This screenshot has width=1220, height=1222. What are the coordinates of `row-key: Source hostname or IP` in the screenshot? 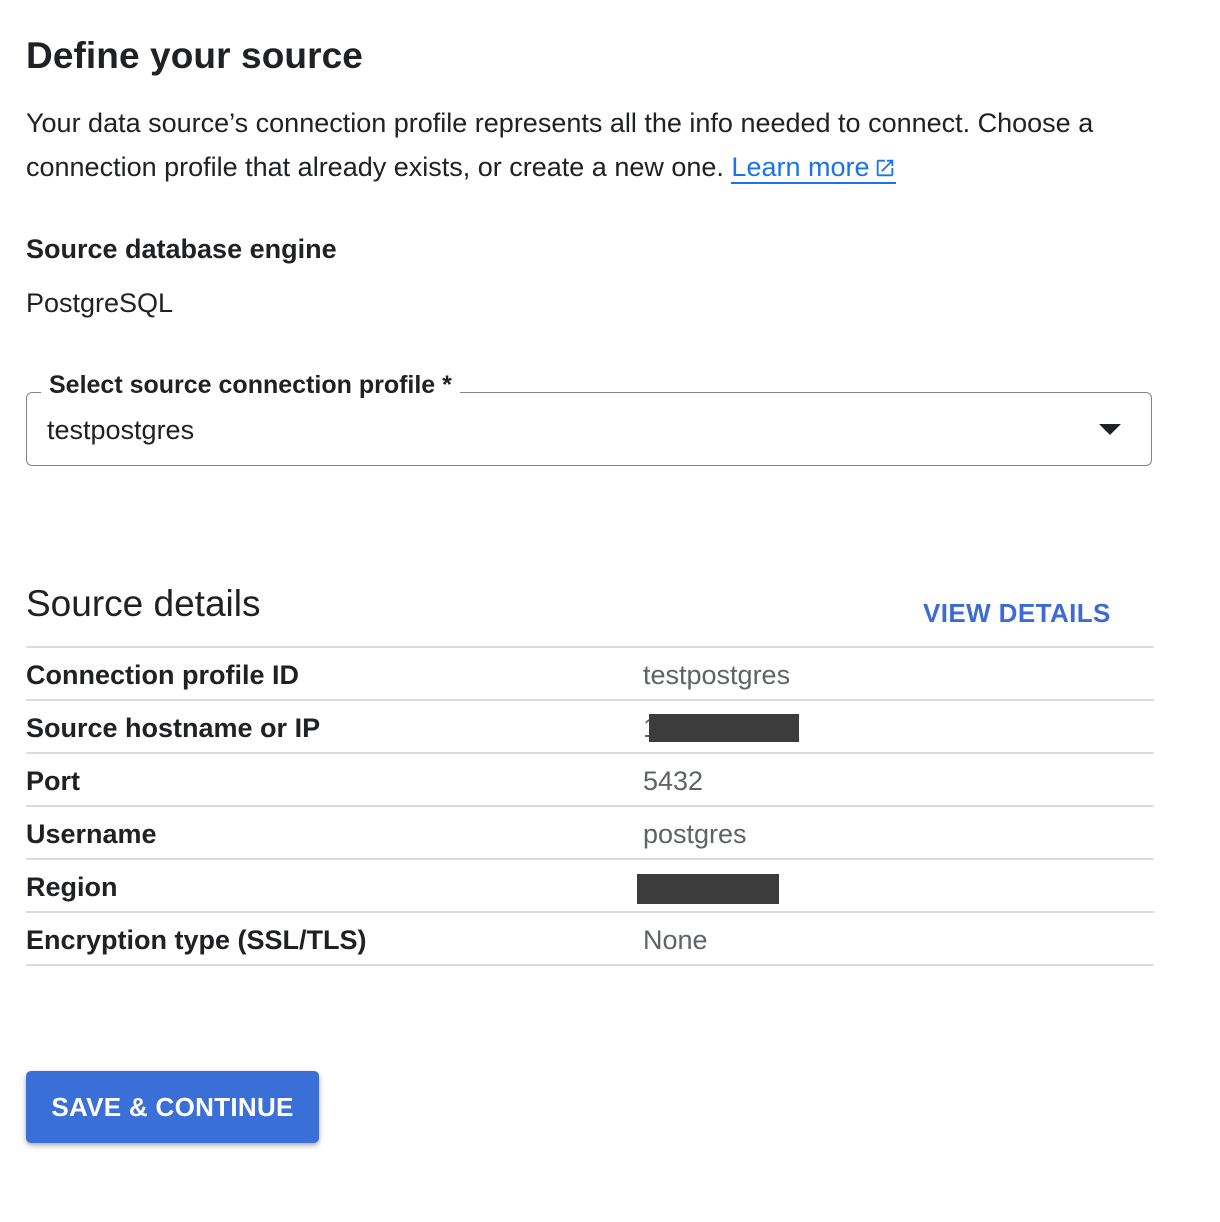 It's located at (173, 728).